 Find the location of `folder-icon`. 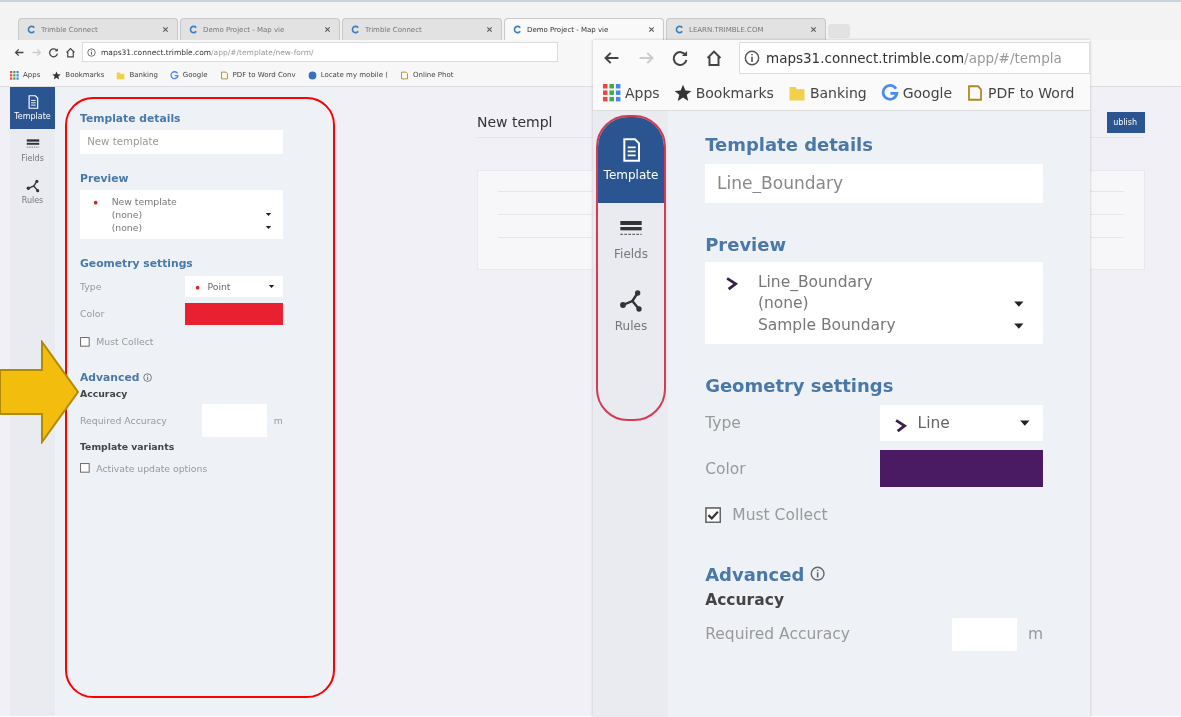

folder-icon is located at coordinates (121, 75).